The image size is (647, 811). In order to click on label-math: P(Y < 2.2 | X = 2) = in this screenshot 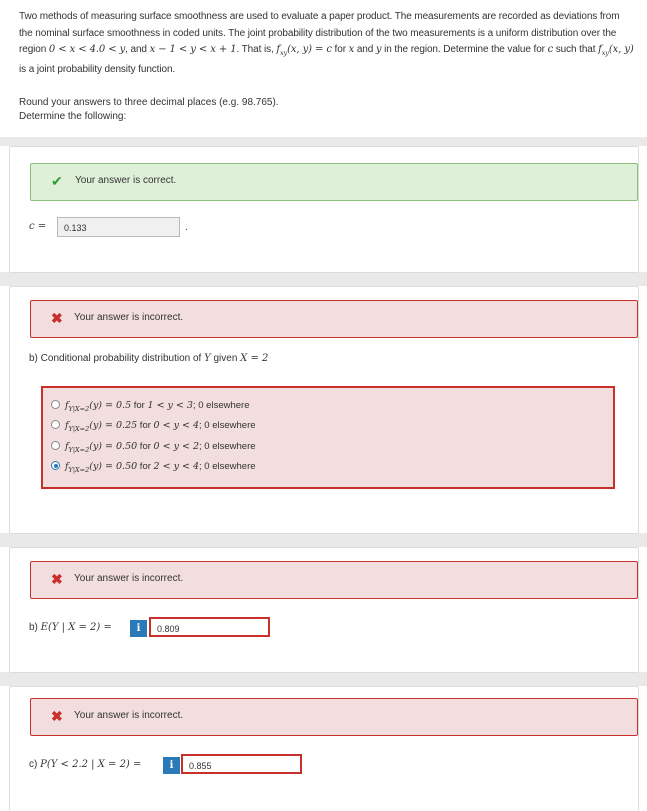, I will do `click(91, 764)`.